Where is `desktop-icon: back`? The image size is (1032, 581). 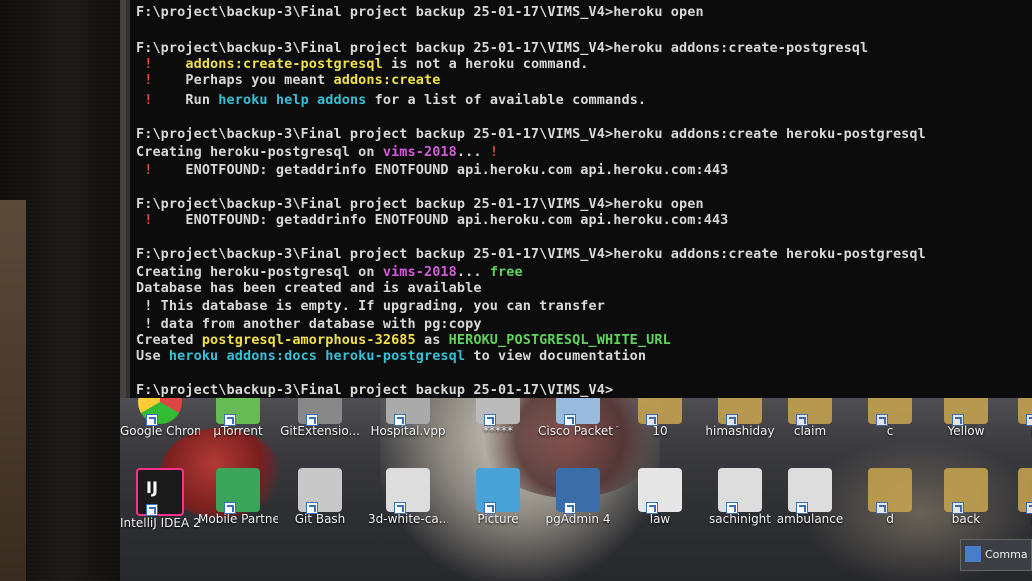 desktop-icon: back is located at coordinates (966, 497).